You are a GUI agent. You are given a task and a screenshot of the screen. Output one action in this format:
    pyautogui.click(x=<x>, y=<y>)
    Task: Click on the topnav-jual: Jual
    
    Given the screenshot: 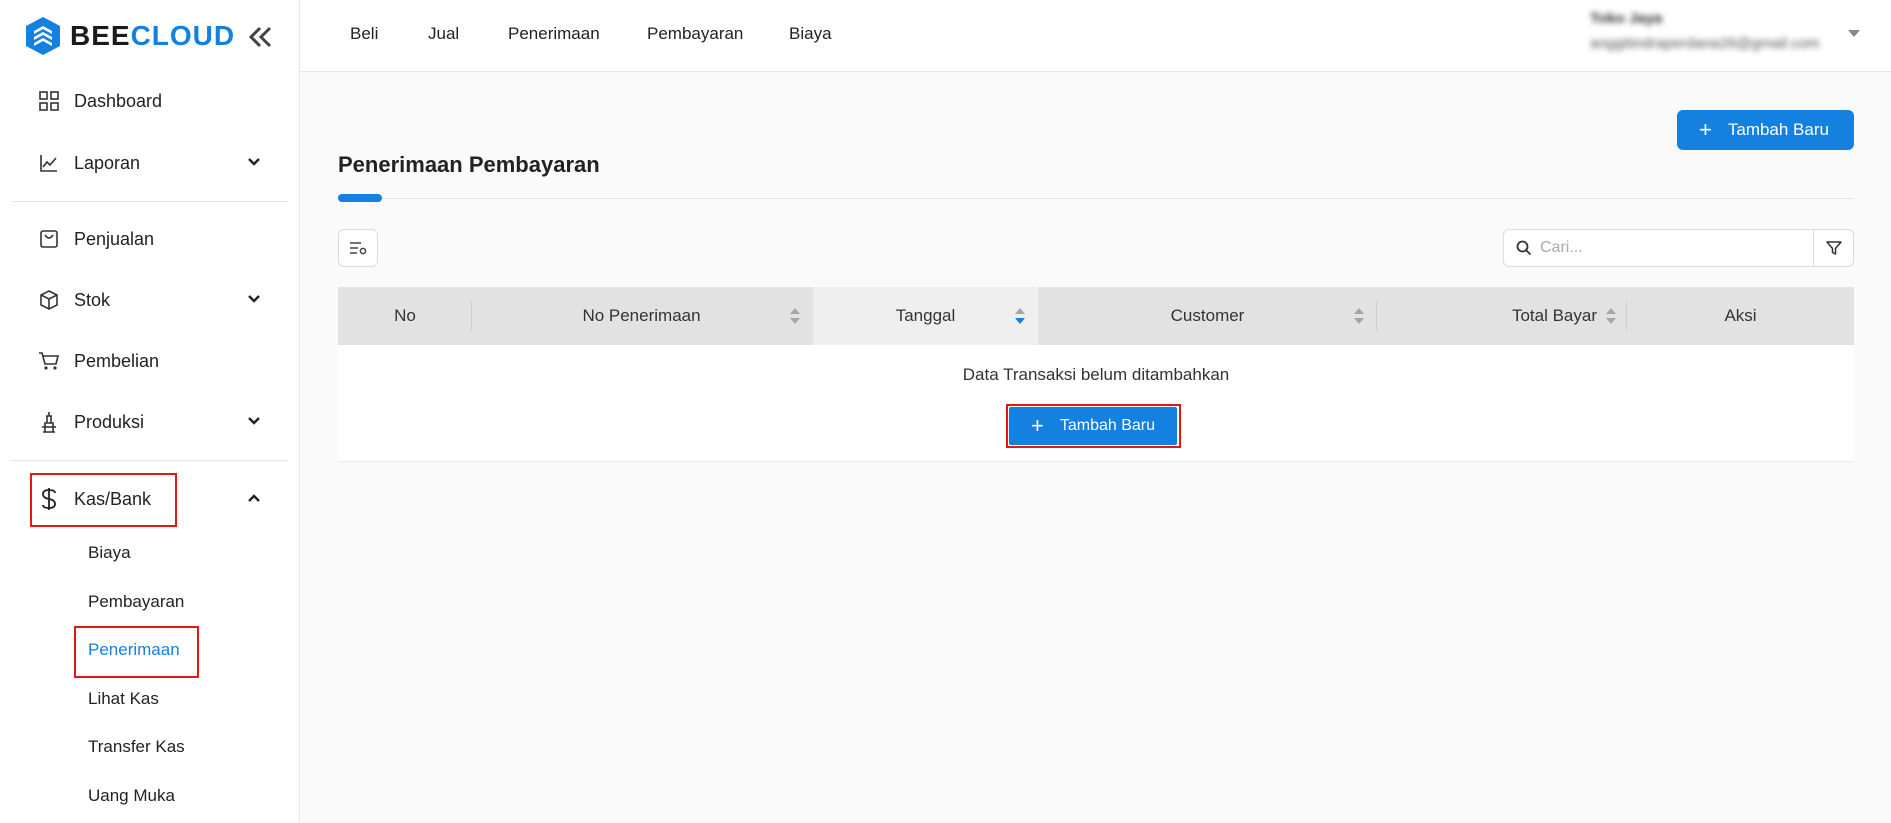 What is the action you would take?
    pyautogui.click(x=443, y=34)
    